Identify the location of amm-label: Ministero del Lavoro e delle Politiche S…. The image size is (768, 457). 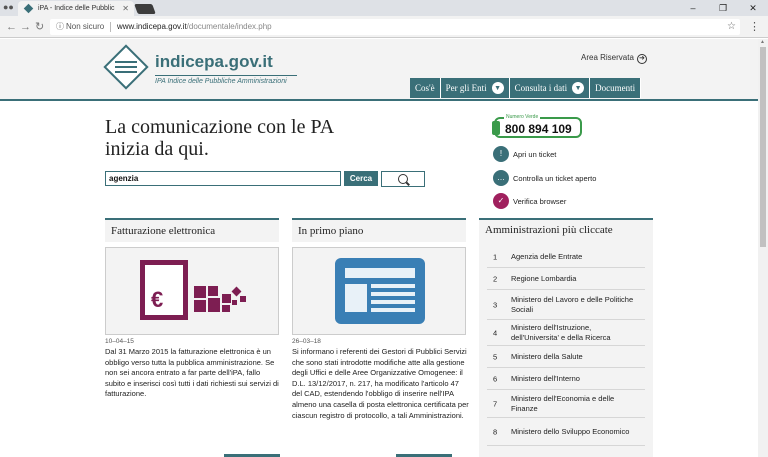
(572, 304).